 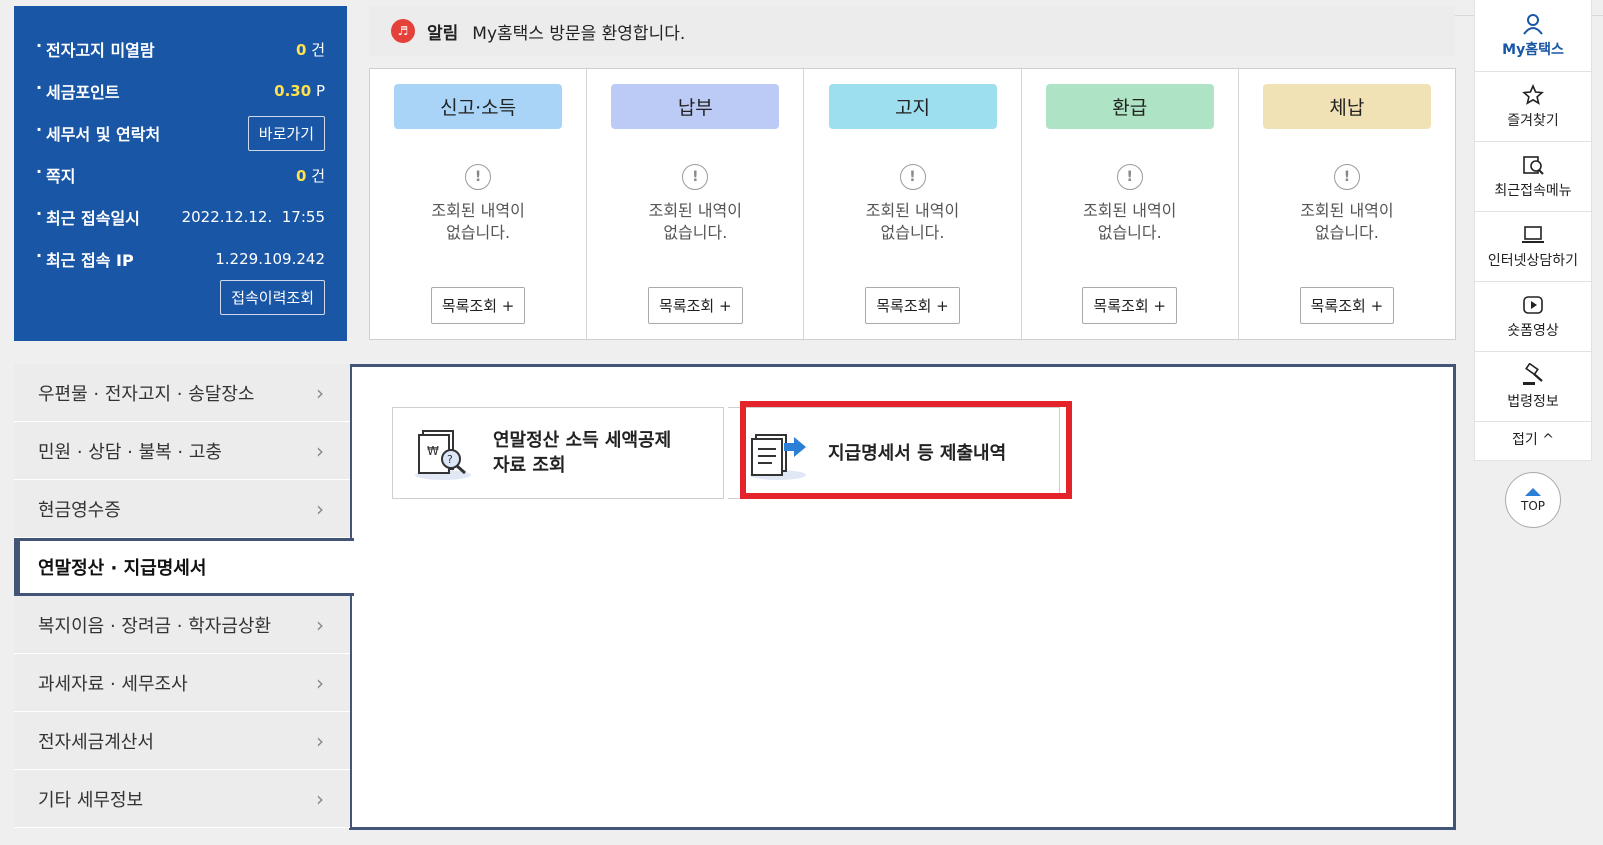 I want to click on quick-fold-button: 접기 ^, so click(x=1533, y=439).